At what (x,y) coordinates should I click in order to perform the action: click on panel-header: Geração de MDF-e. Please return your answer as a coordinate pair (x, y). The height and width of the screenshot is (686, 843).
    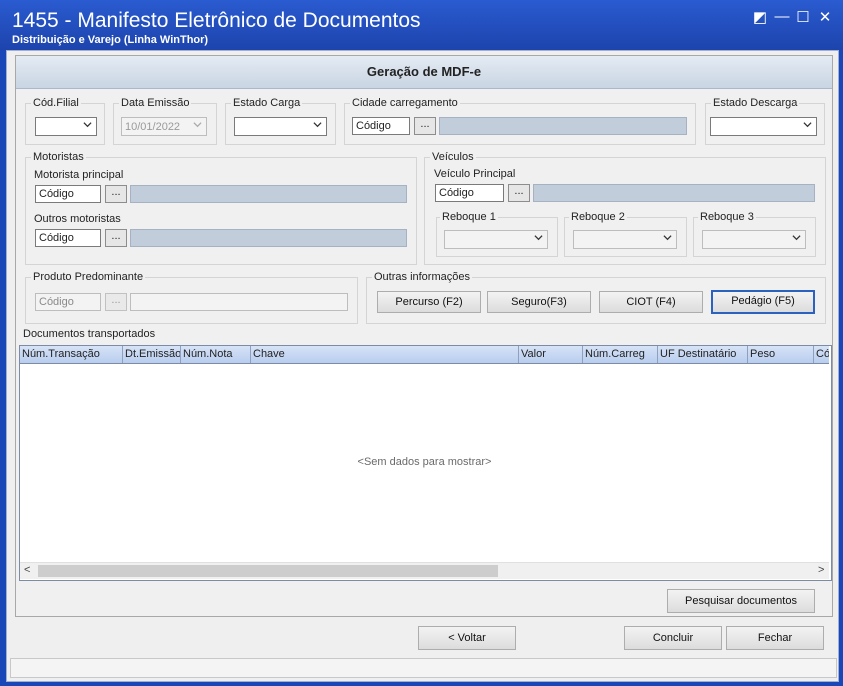
    Looking at the image, I should click on (424, 72).